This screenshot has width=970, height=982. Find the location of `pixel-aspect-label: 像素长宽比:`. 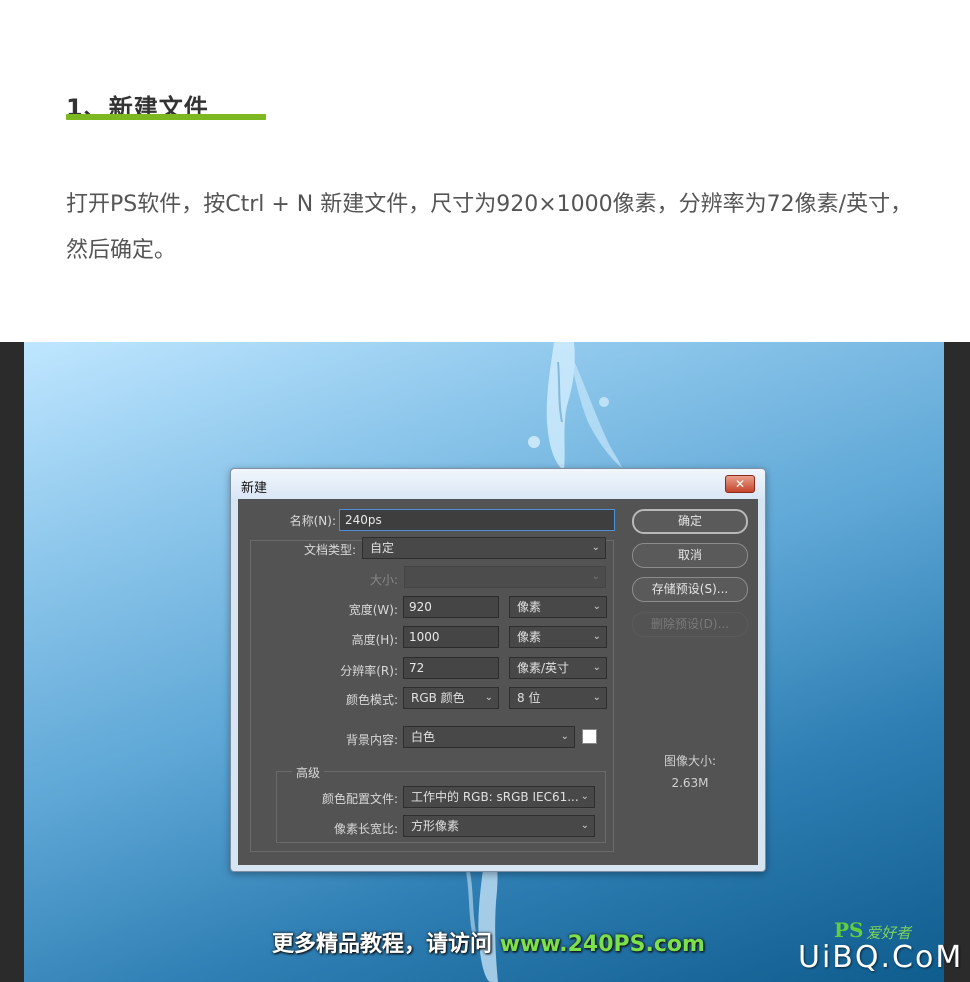

pixel-aspect-label: 像素长宽比: is located at coordinates (365, 829).